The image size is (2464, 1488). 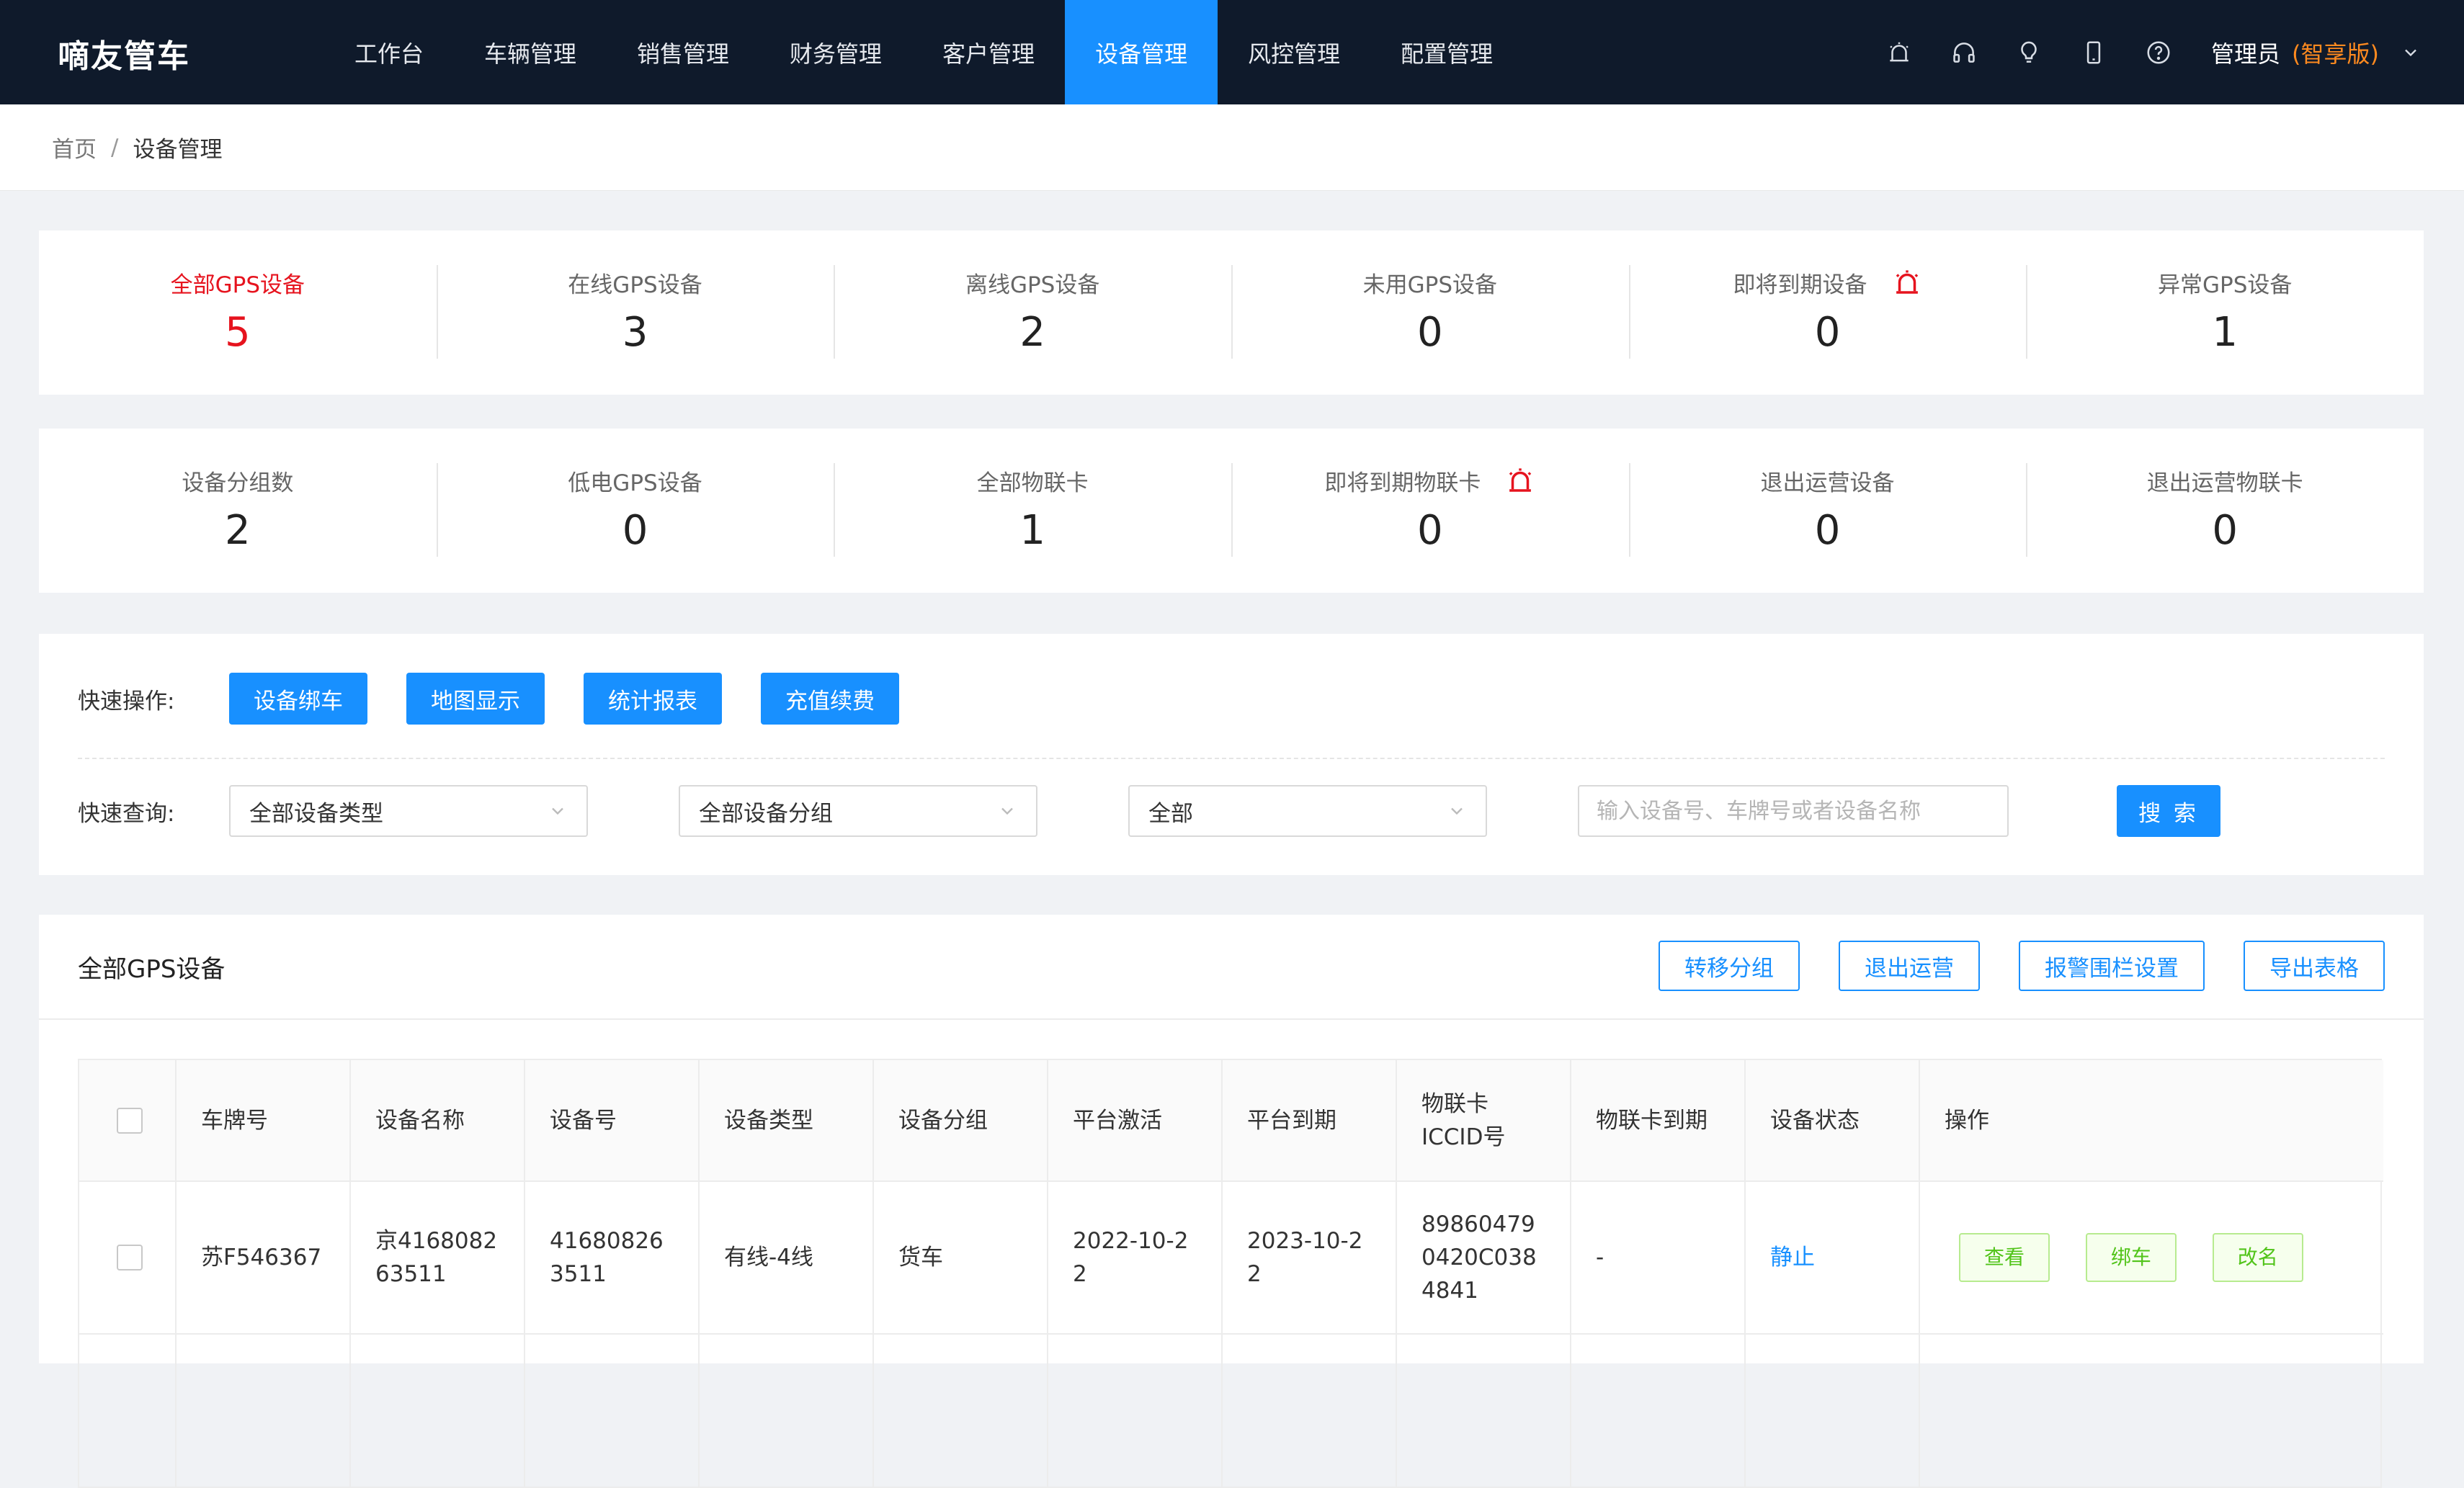 What do you see at coordinates (1909, 966) in the screenshot?
I see `retire-button: 退出运营` at bounding box center [1909, 966].